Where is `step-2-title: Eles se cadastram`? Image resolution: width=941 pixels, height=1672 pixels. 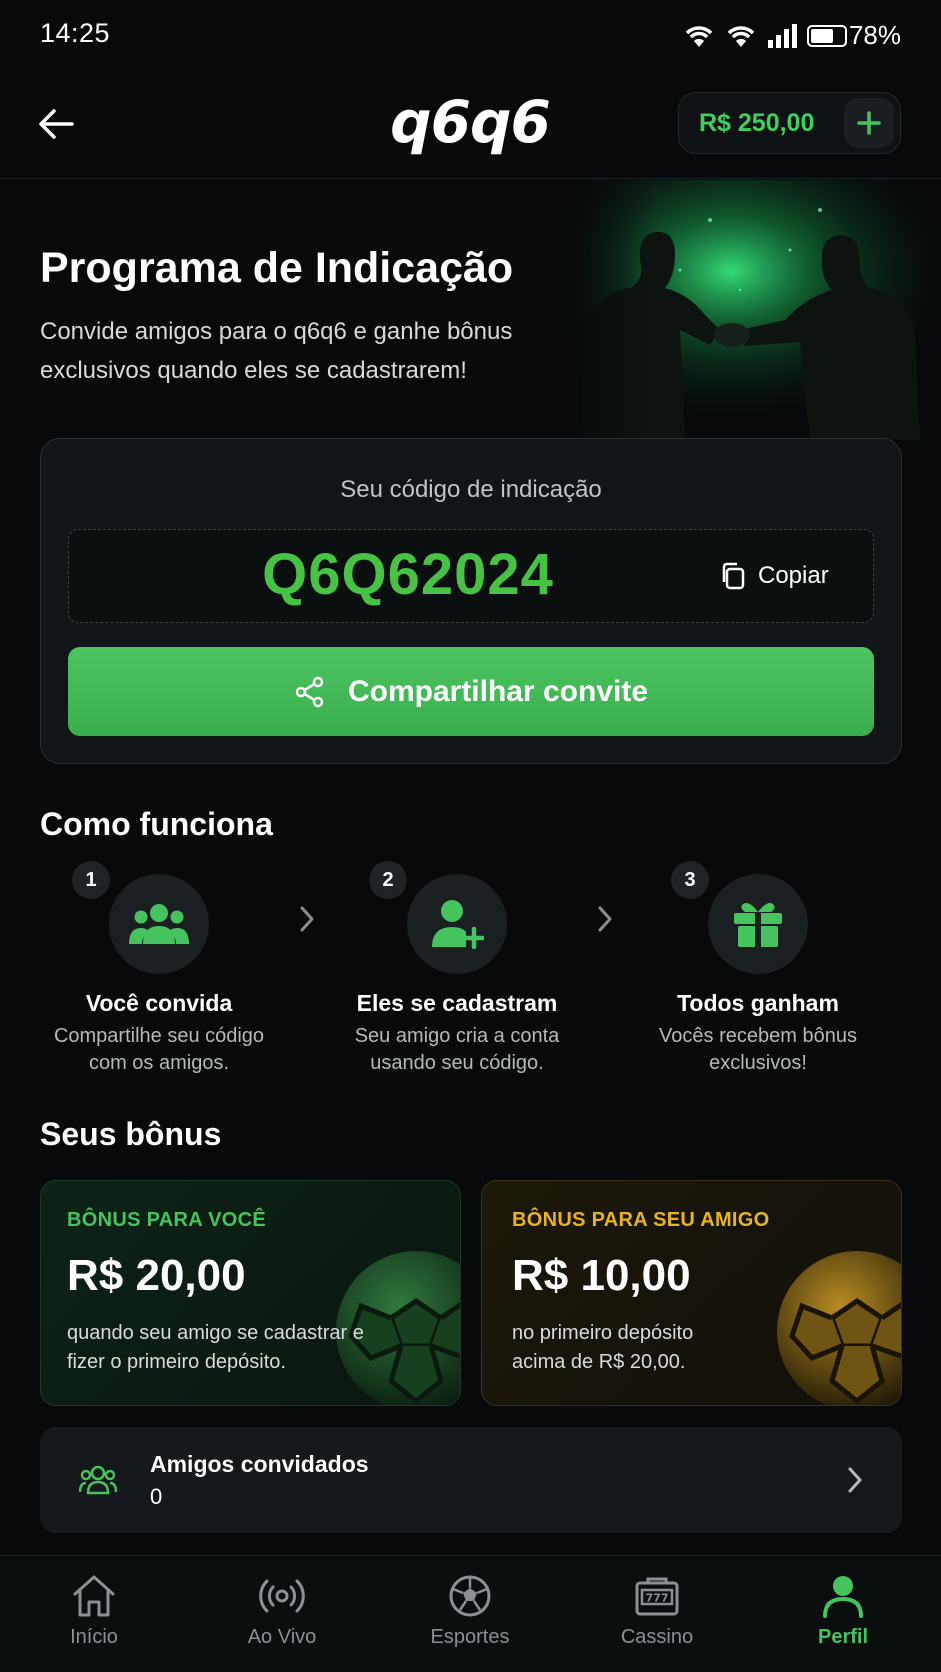 step-2-title: Eles se cadastram is located at coordinates (457, 1003).